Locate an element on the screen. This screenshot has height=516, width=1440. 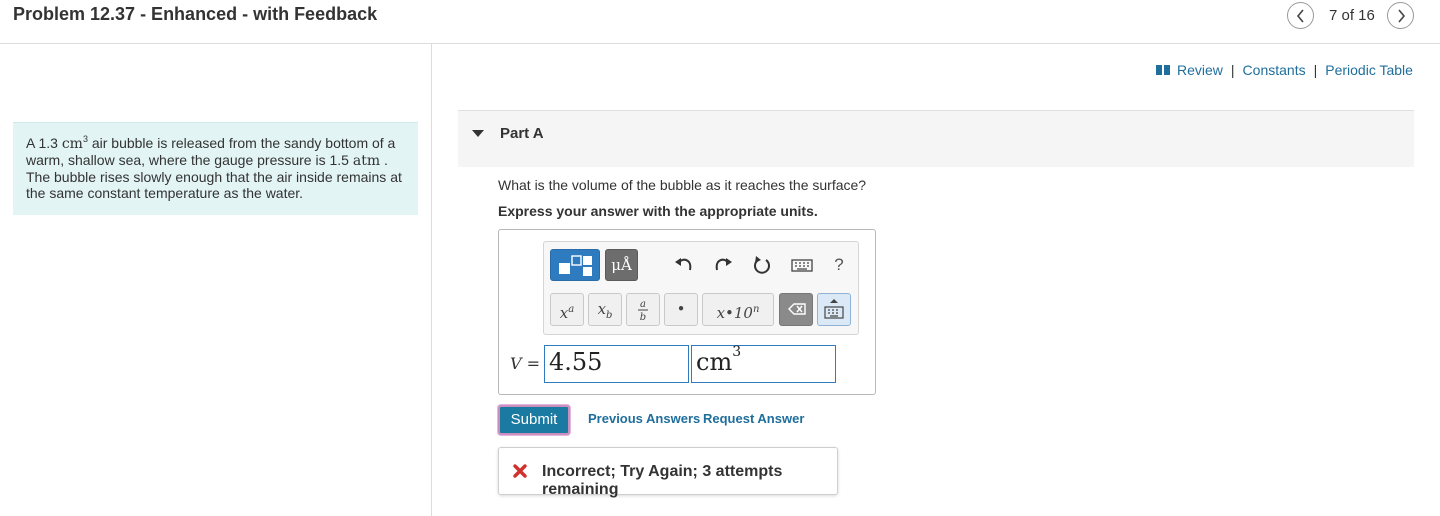
keyboard-button is located at coordinates (834, 309).